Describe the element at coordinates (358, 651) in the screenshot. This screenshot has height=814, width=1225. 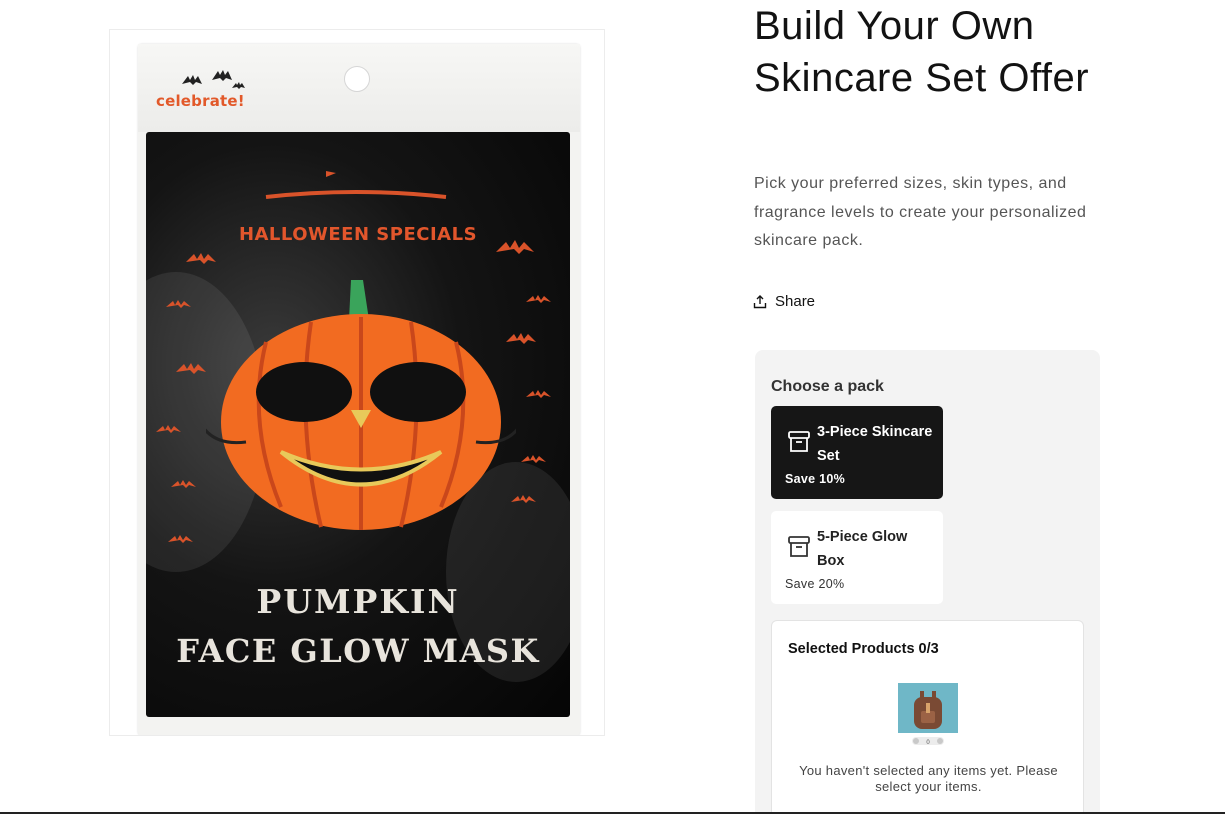
I see `product-name-line2: FACE GLOW MASK` at that location.